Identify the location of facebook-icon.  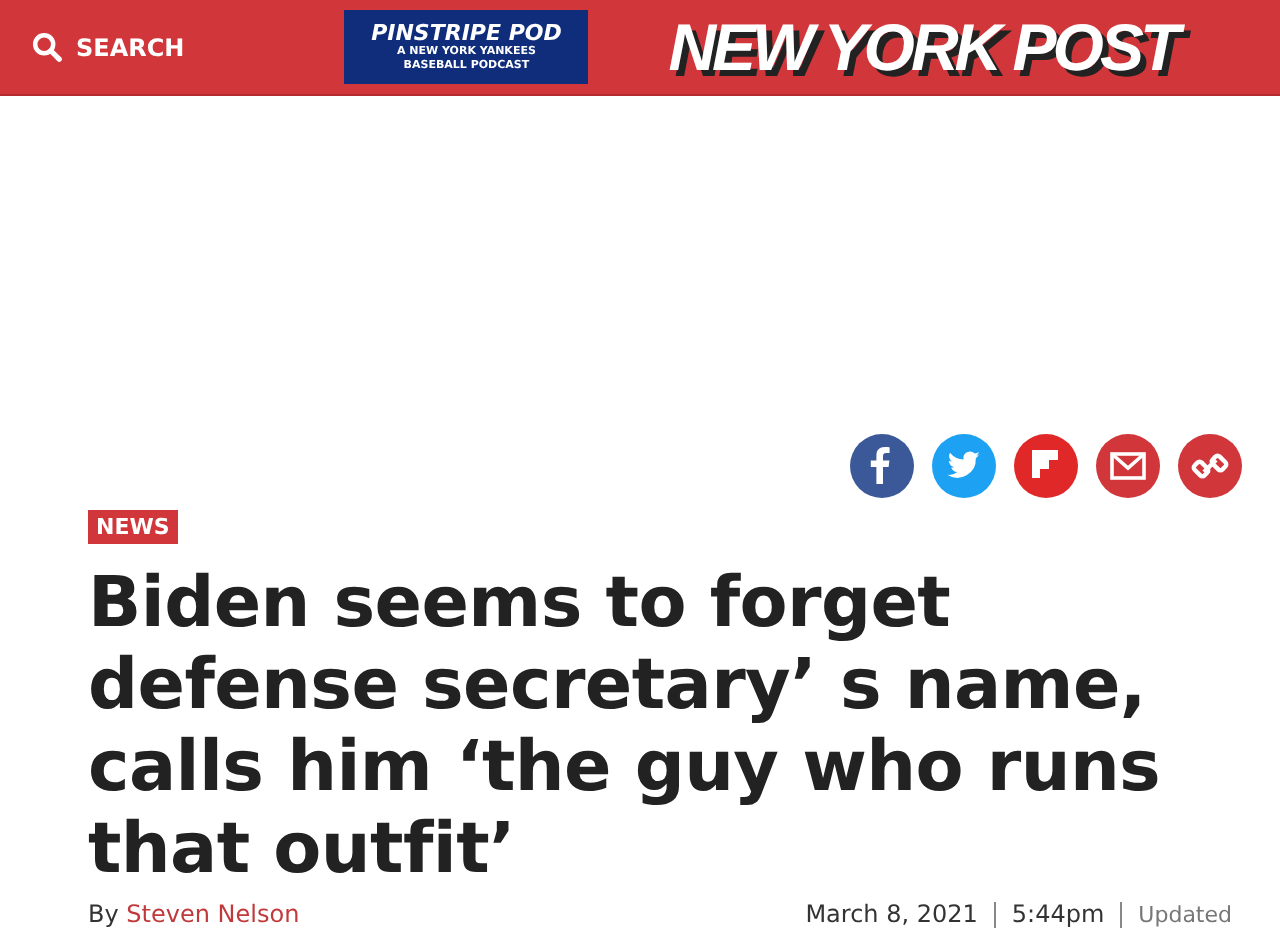
(882, 466).